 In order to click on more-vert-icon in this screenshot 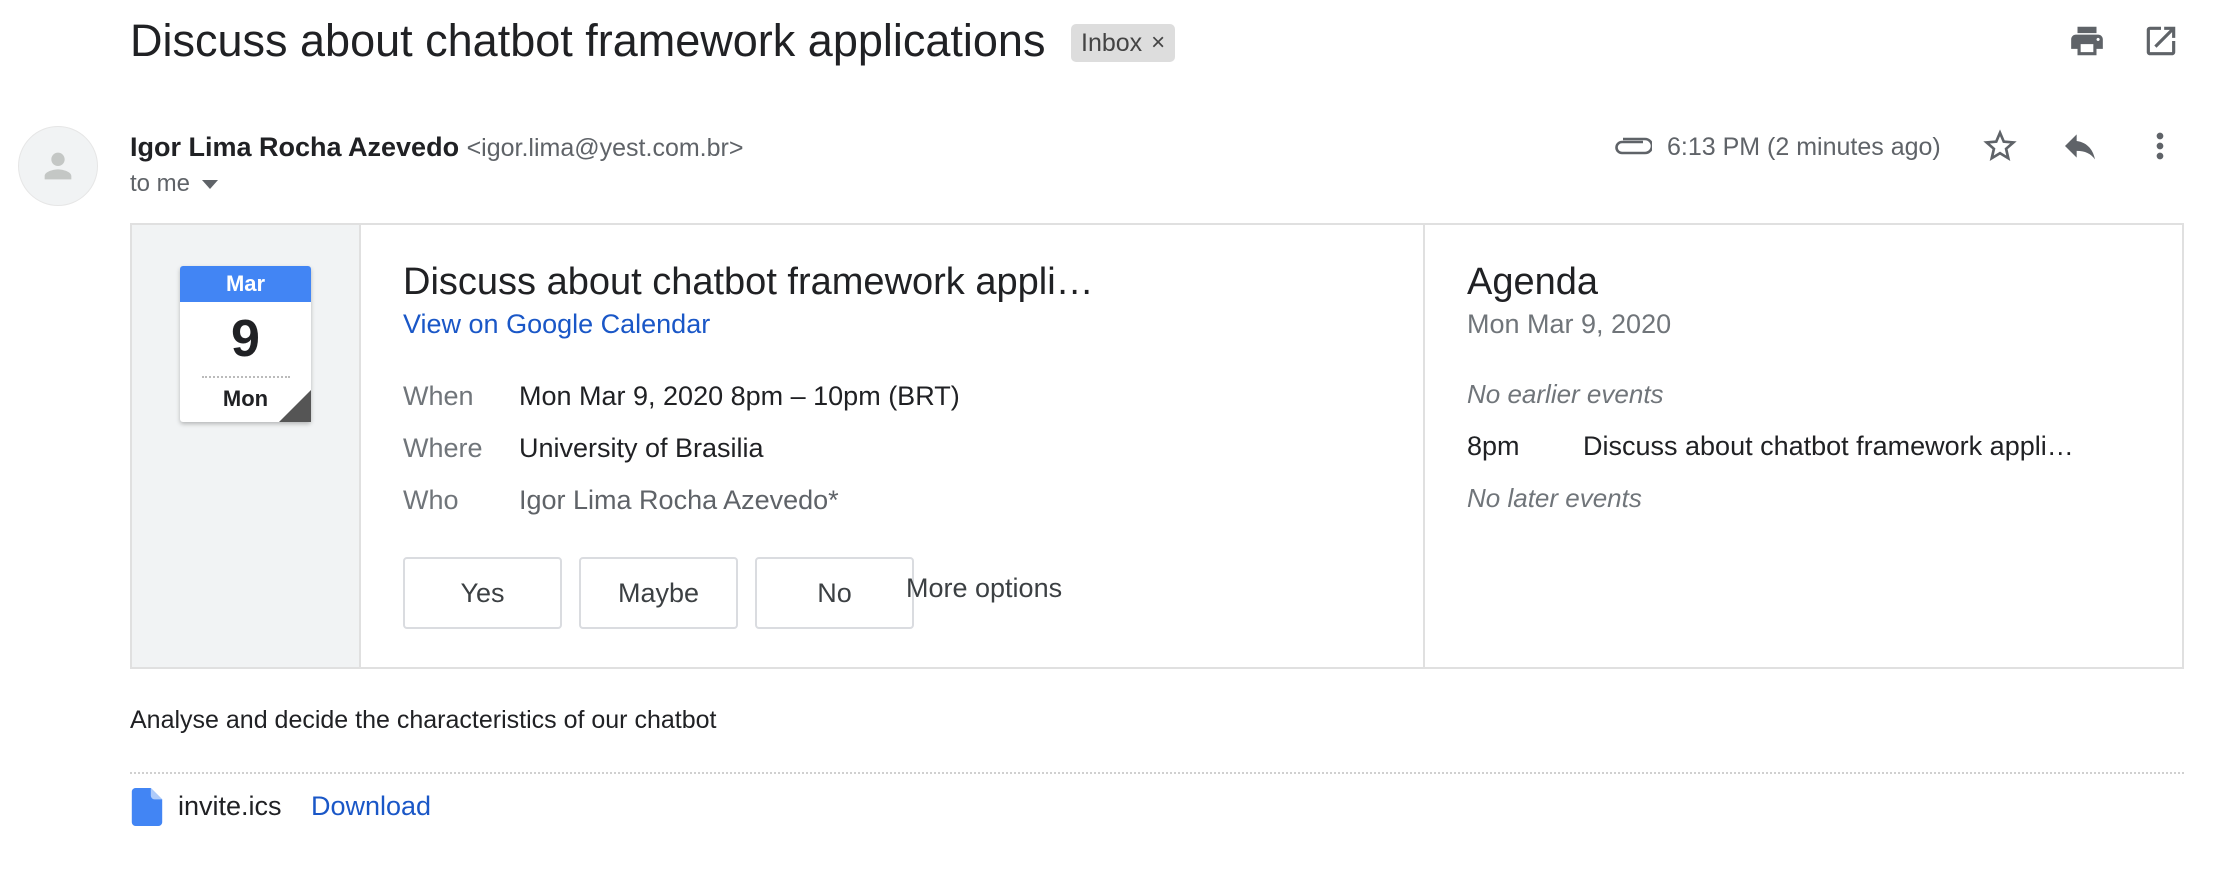, I will do `click(2160, 146)`.